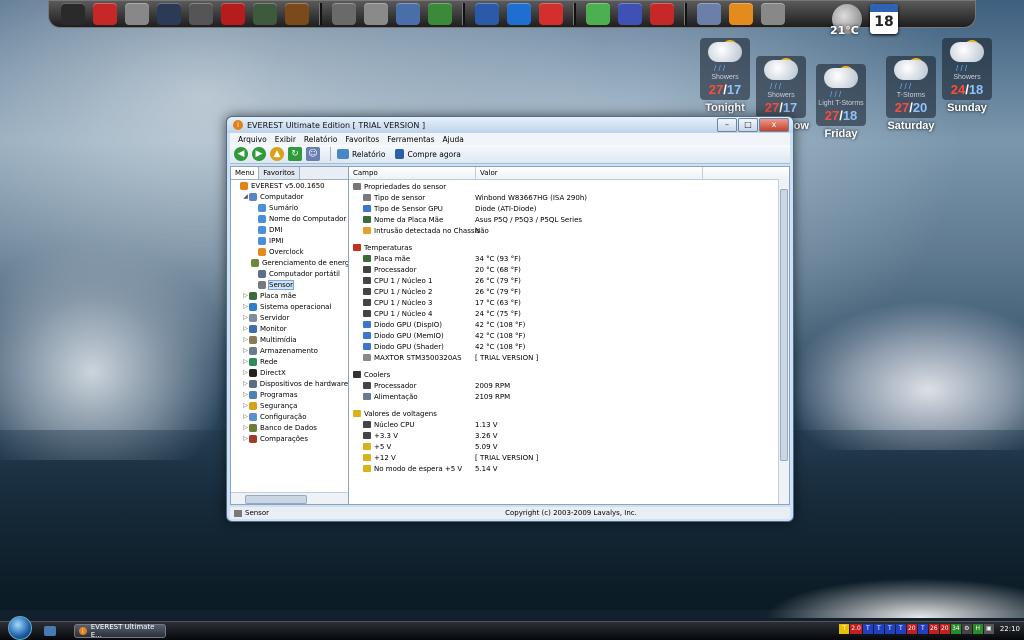 This screenshot has width=1024, height=640. What do you see at coordinates (564, 385) in the screenshot?
I see `table-row: Processador 2009 RPM` at bounding box center [564, 385].